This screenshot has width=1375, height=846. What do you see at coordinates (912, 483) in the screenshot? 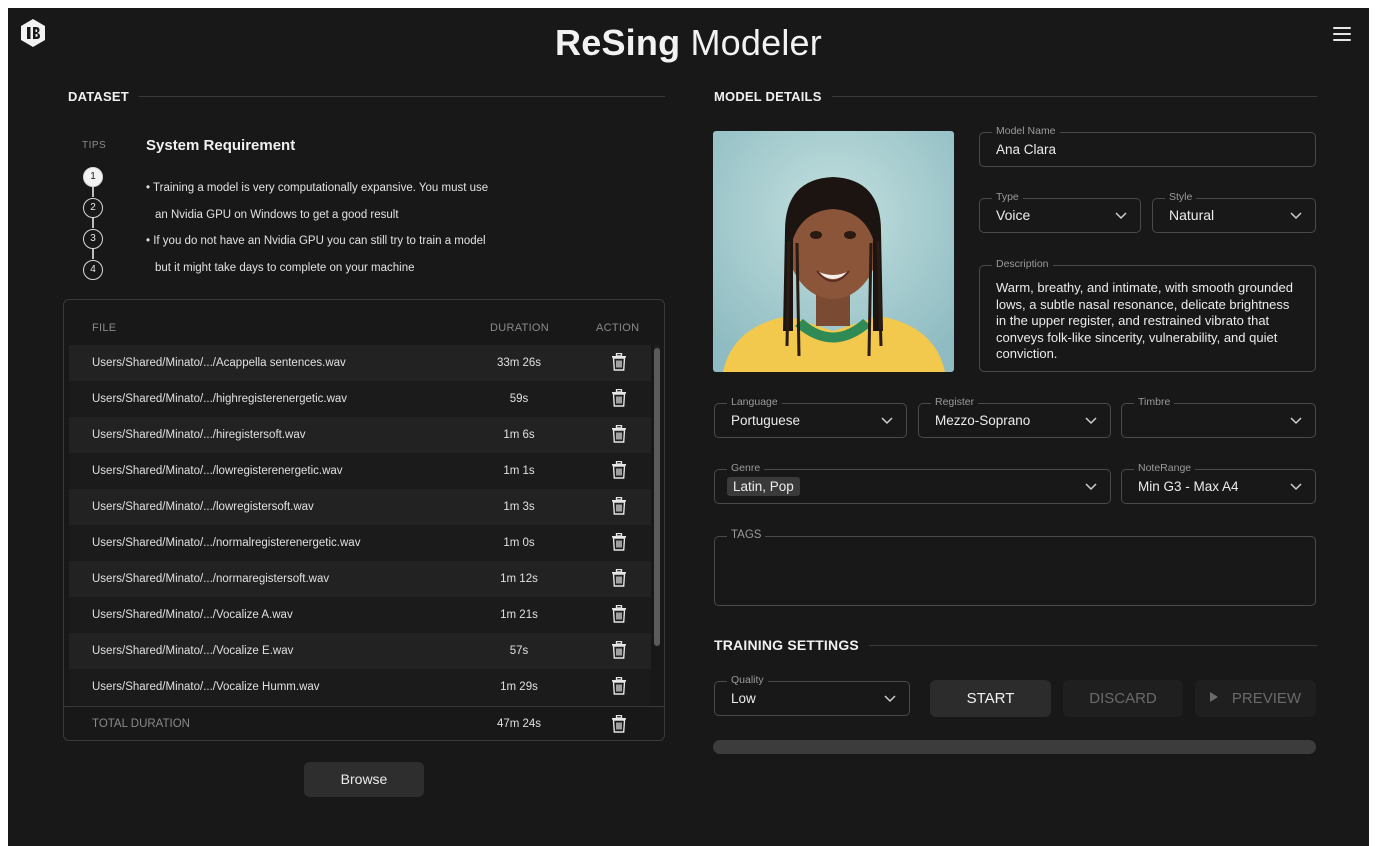
I see `genre-select: Genre Latin, Pop` at bounding box center [912, 483].